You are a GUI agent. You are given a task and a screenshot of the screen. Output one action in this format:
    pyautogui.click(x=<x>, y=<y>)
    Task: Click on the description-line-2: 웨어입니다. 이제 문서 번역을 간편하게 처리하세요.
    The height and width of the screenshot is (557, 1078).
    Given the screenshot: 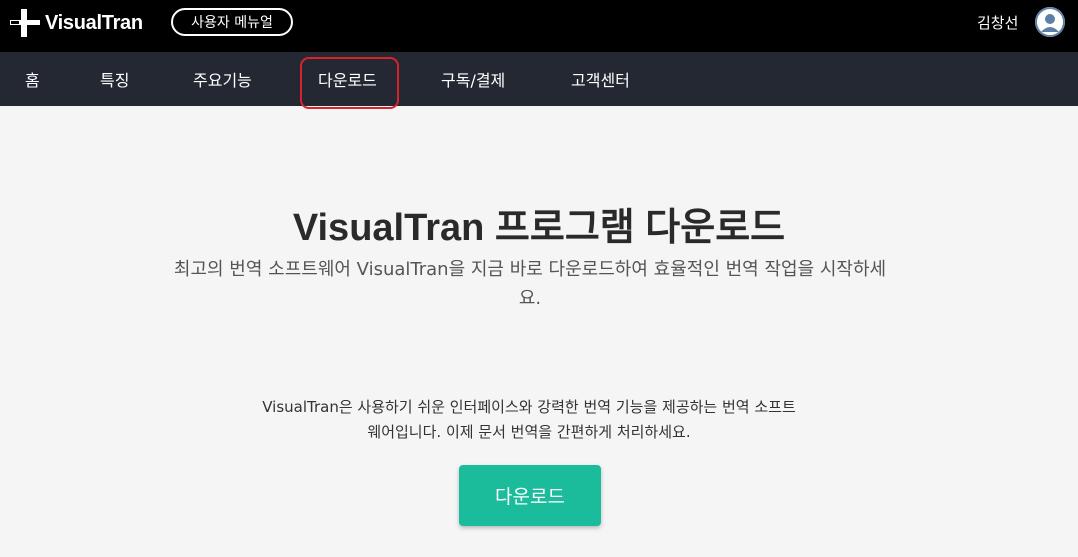 What is the action you would take?
    pyautogui.click(x=529, y=432)
    